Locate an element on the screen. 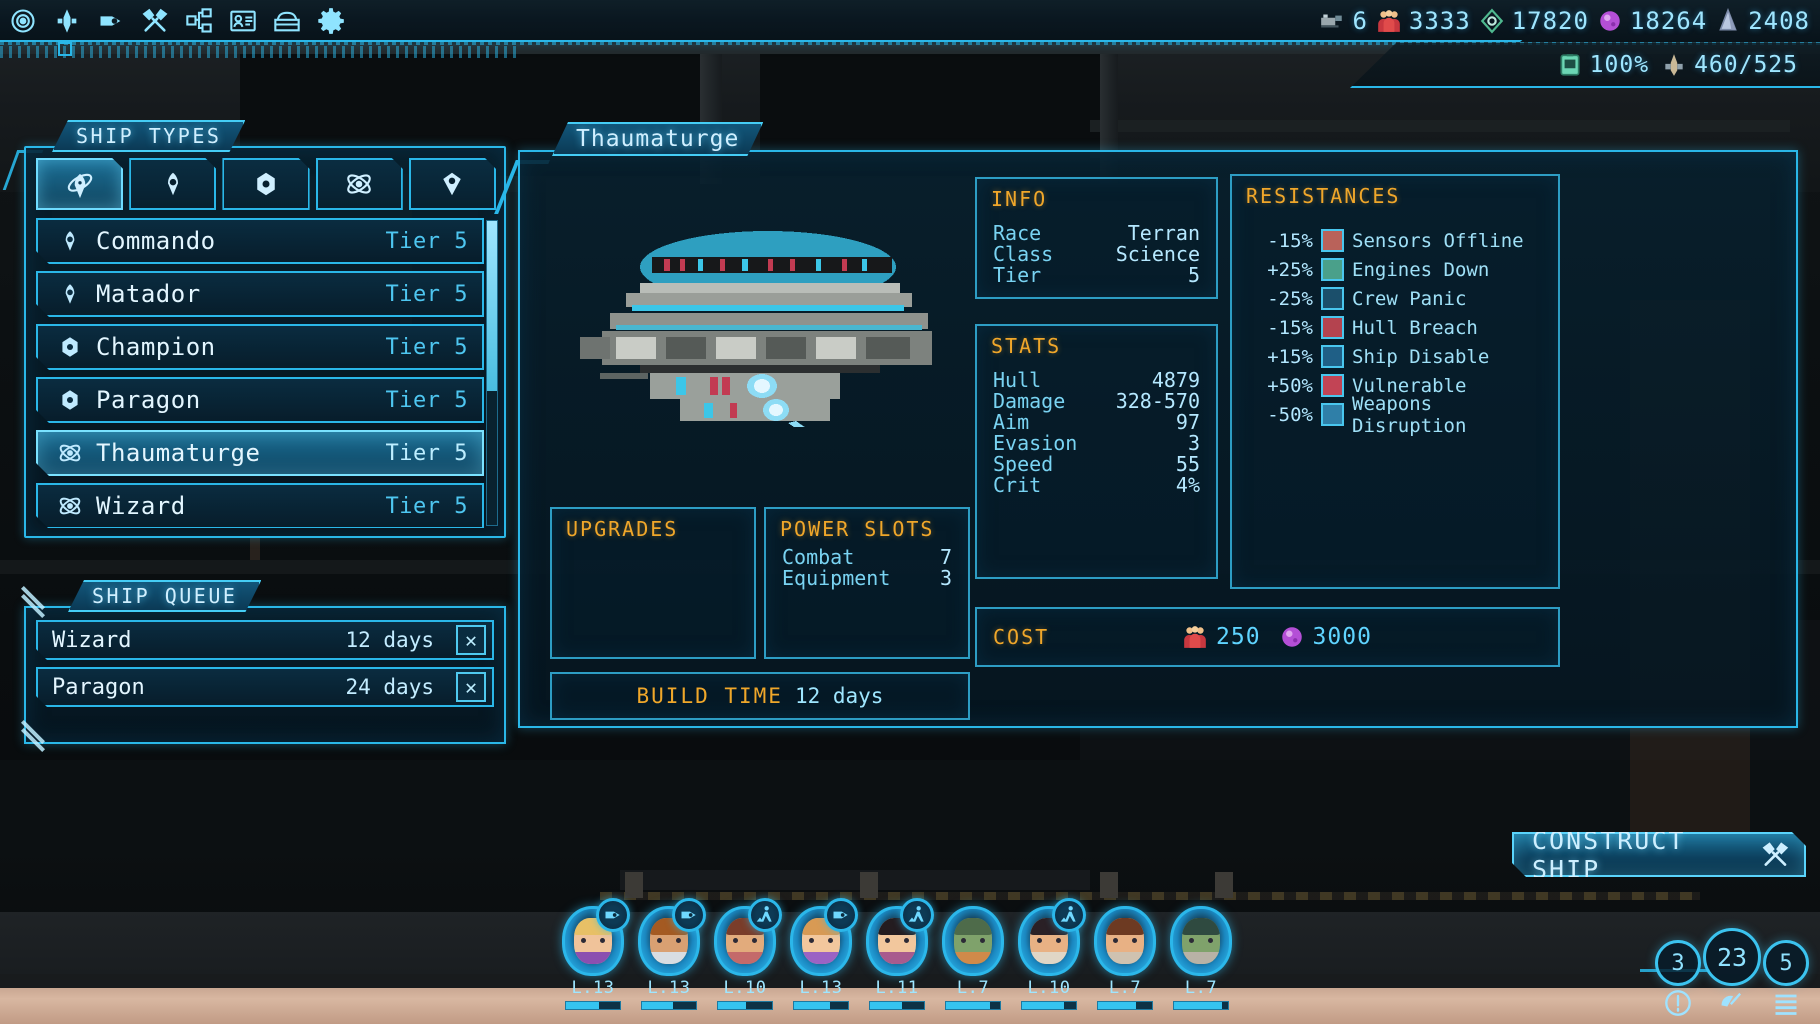 This screenshot has width=1820, height=1024. construct-ship-button: CONSTRUCT SHIP is located at coordinates (1659, 854).